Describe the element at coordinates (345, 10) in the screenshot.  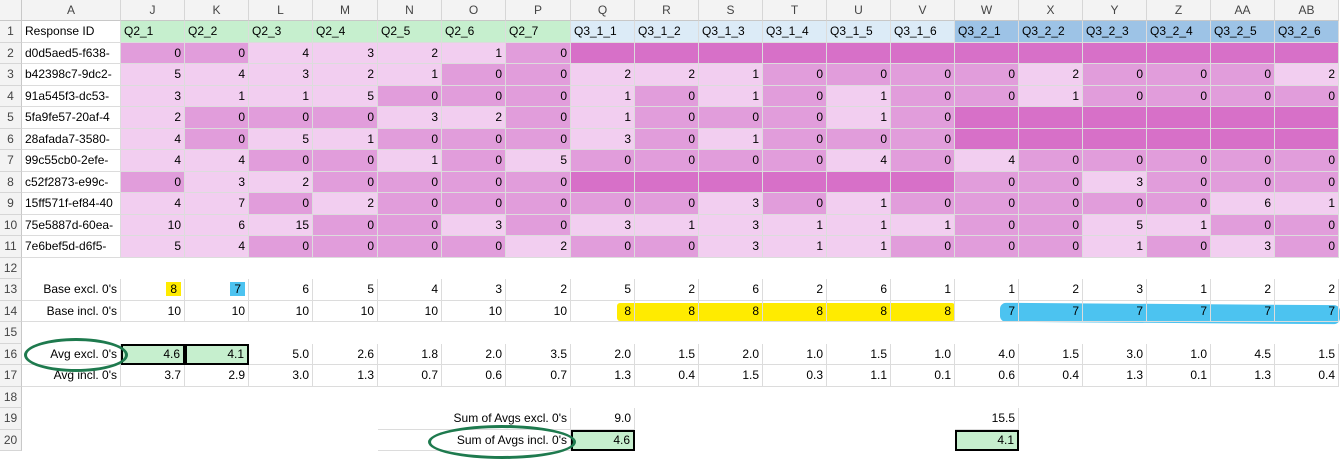
I see `column-header-m: M` at that location.